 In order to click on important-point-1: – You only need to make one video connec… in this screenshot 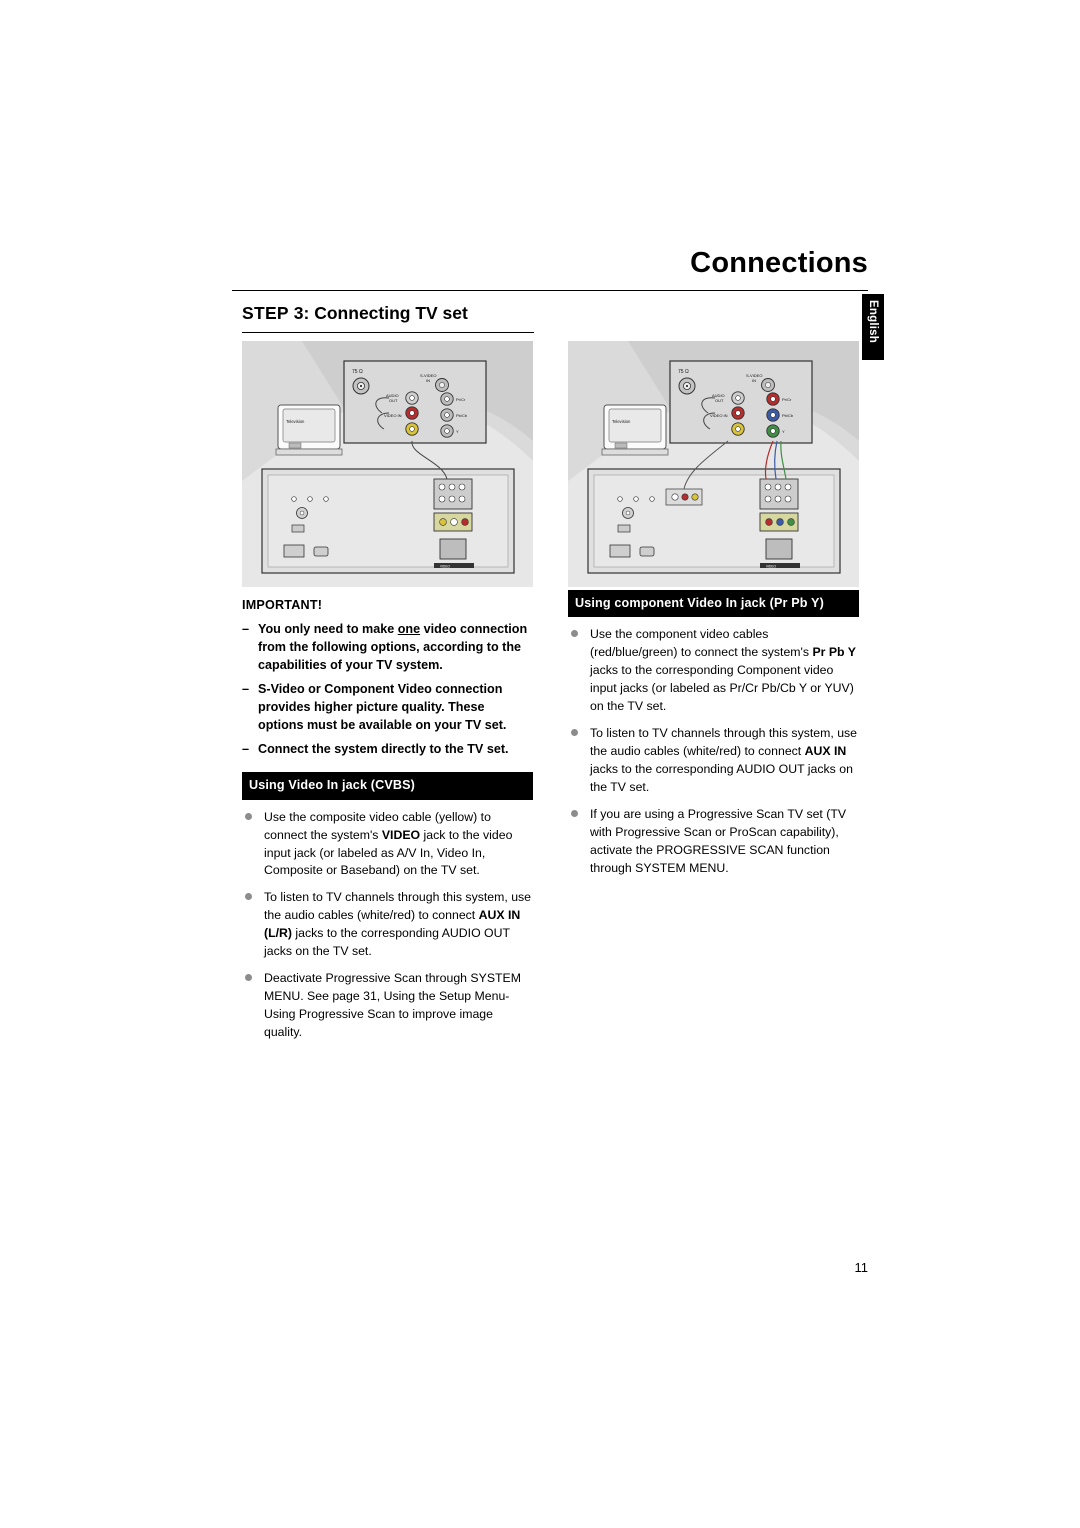, I will do `click(387, 648)`.